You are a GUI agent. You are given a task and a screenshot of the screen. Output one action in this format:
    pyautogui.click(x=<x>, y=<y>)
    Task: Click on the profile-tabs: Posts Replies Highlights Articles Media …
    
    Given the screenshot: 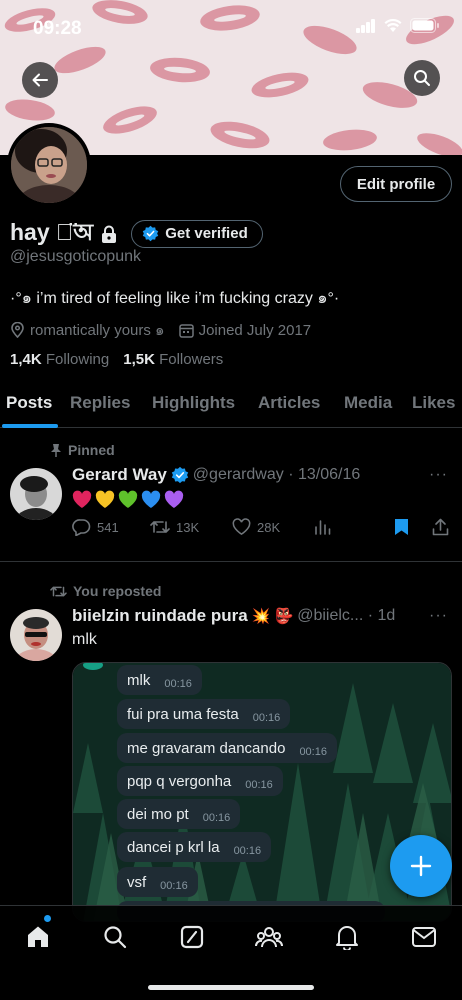 What is the action you would take?
    pyautogui.click(x=231, y=404)
    